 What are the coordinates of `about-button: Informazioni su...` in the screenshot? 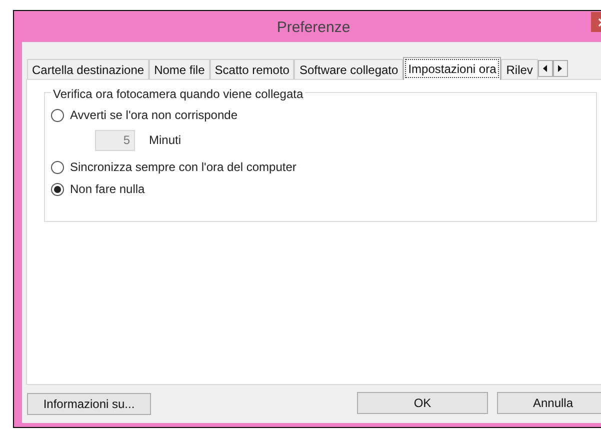 It's located at (89, 404).